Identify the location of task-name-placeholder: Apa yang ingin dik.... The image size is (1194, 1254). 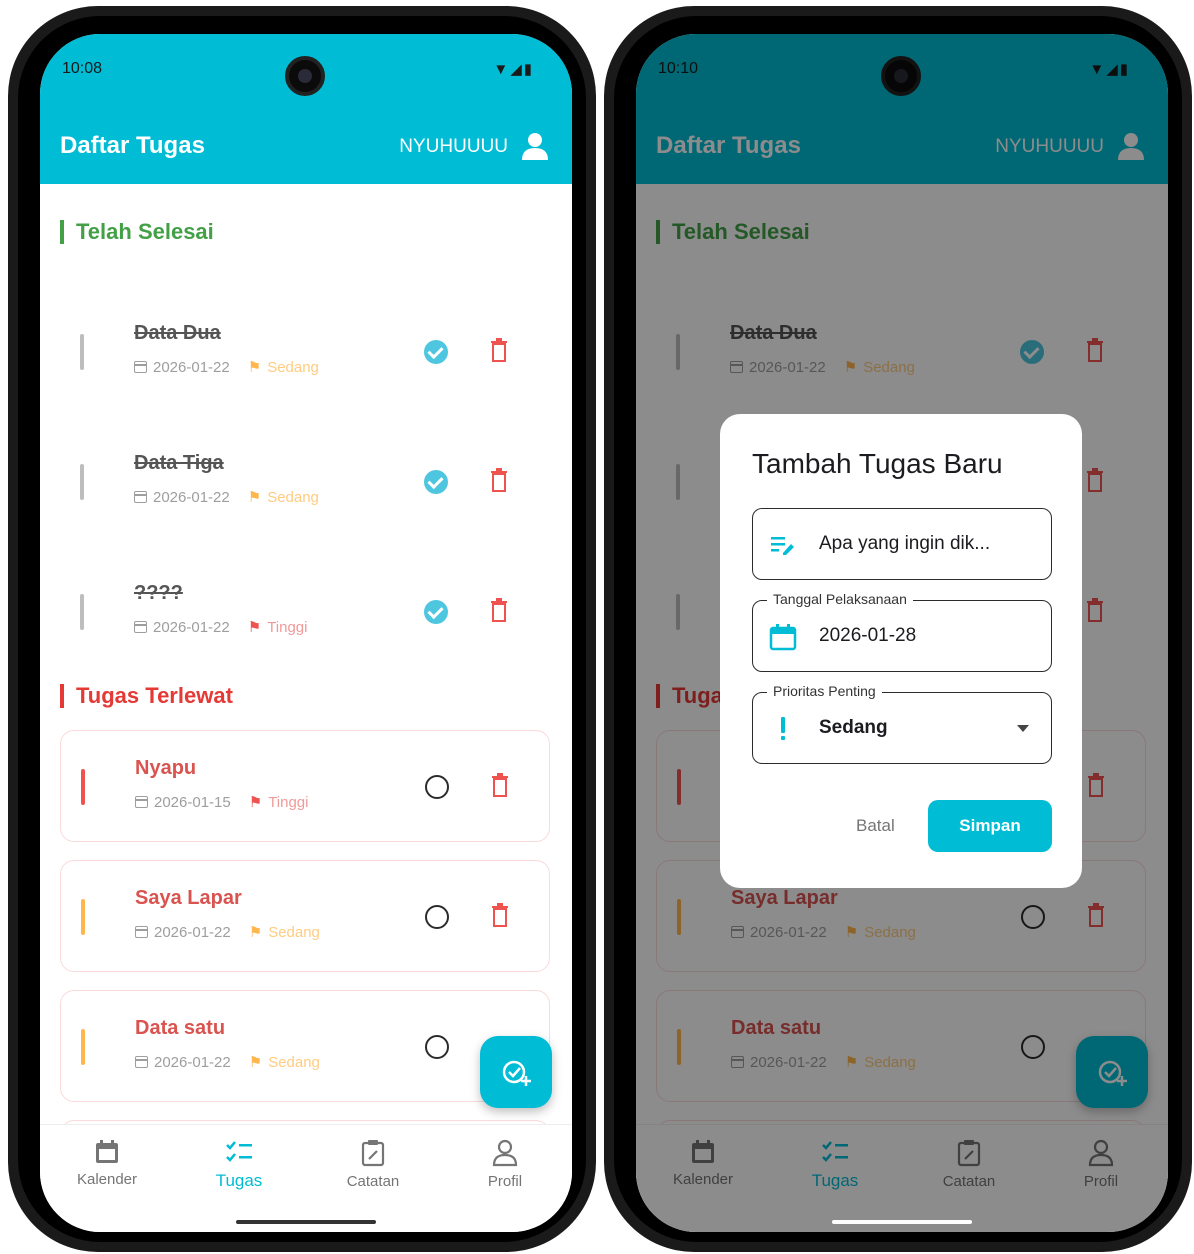
(905, 543).